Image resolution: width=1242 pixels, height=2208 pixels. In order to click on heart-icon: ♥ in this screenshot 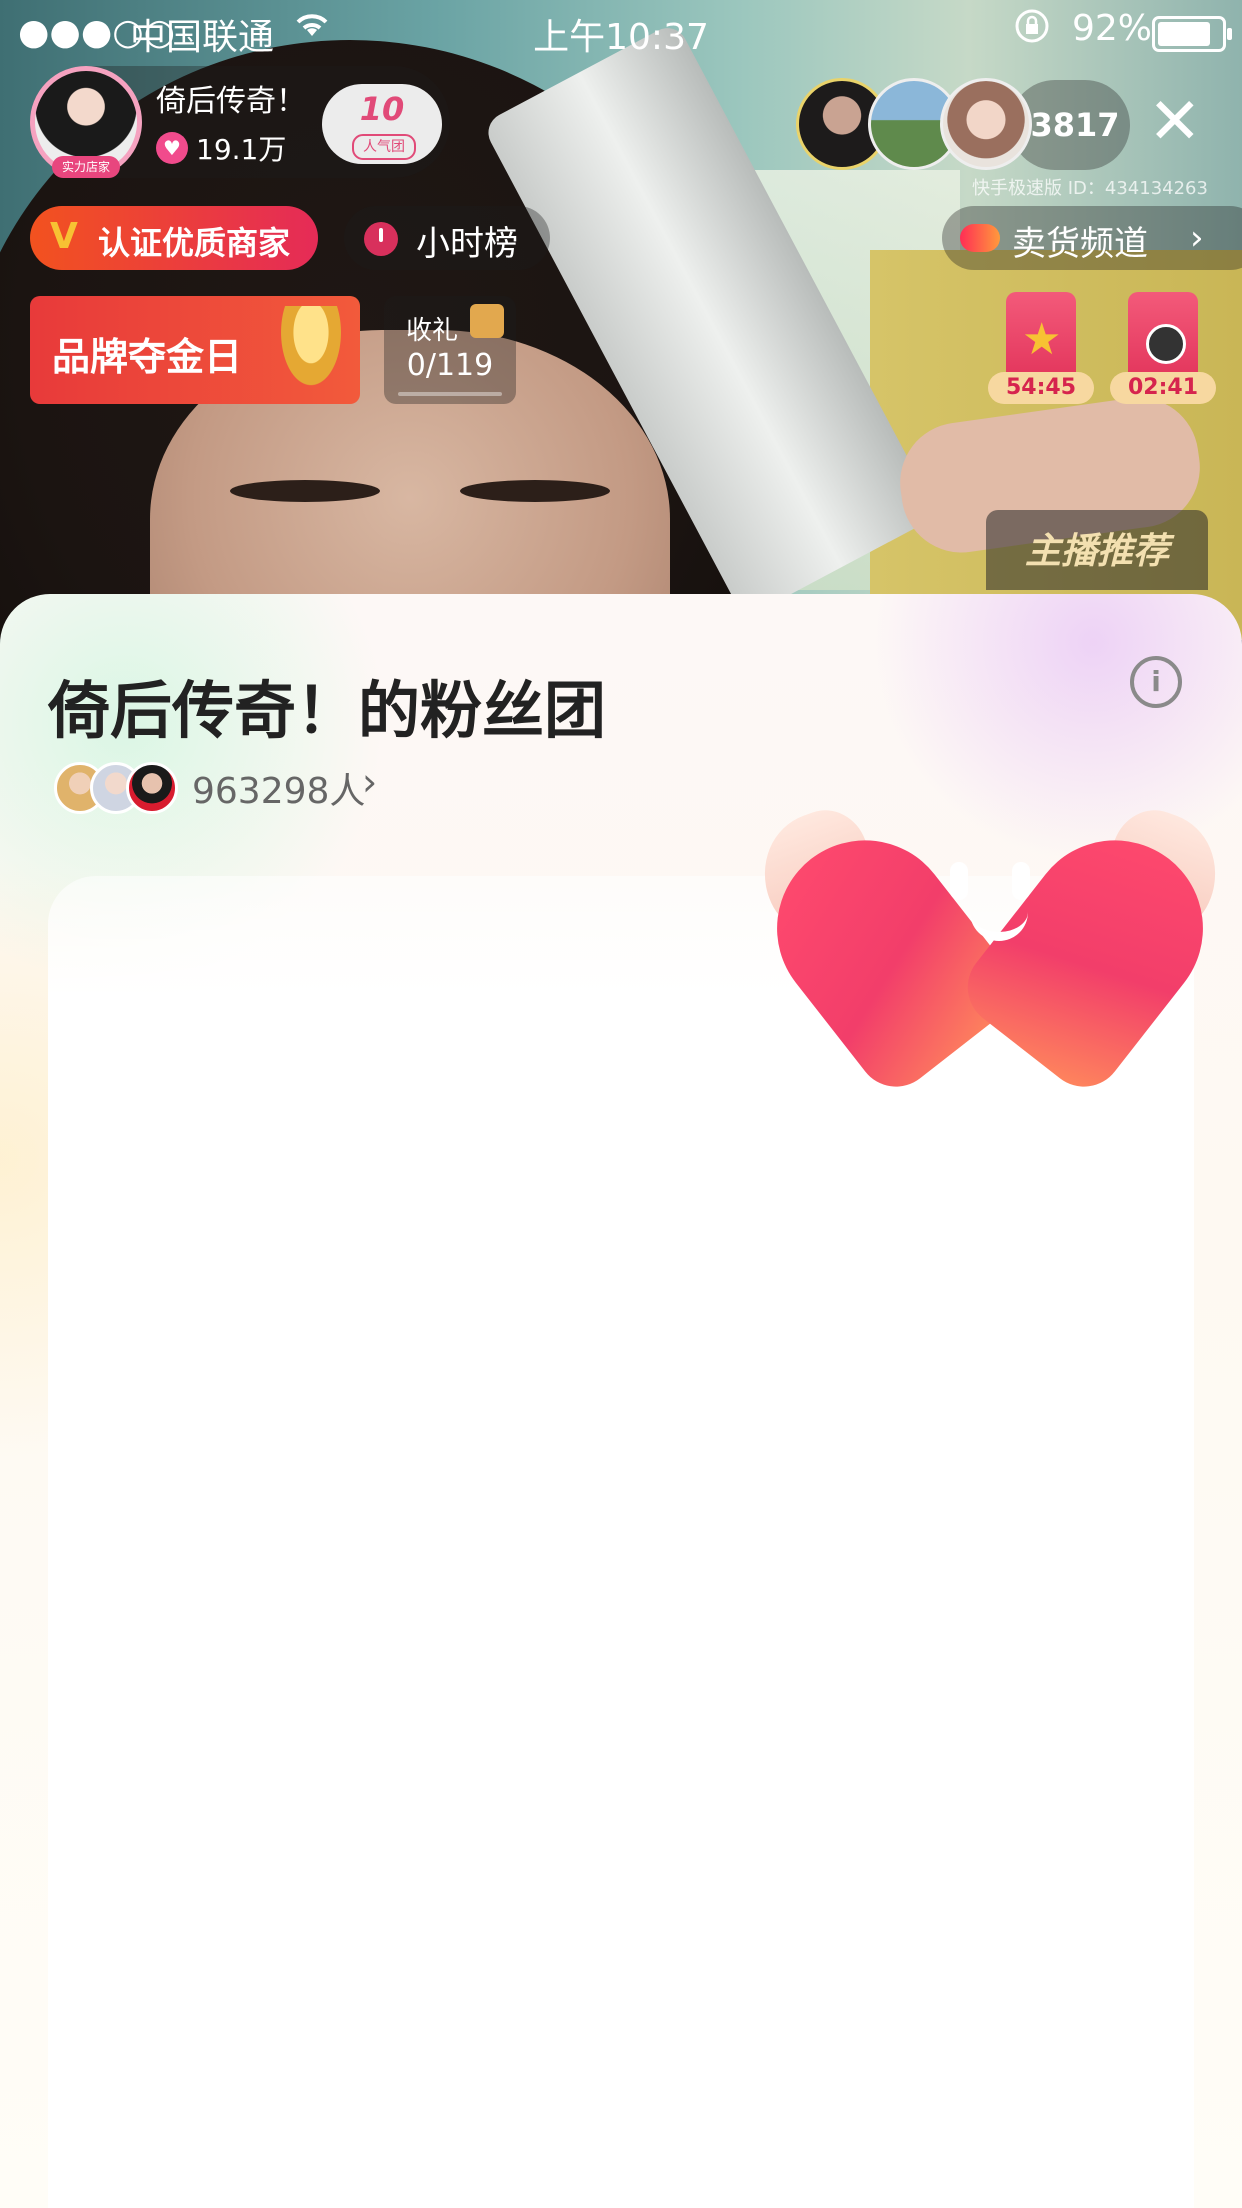, I will do `click(172, 148)`.